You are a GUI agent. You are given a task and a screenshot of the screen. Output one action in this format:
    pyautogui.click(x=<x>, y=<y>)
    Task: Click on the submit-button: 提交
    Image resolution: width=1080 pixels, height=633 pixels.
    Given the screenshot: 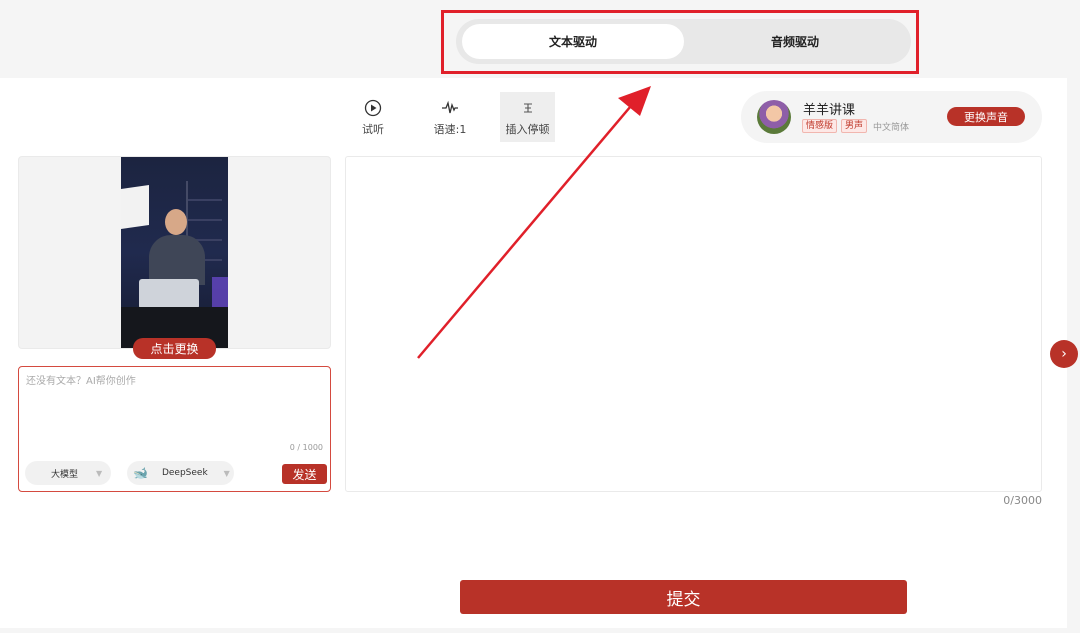 What is the action you would take?
    pyautogui.click(x=683, y=597)
    